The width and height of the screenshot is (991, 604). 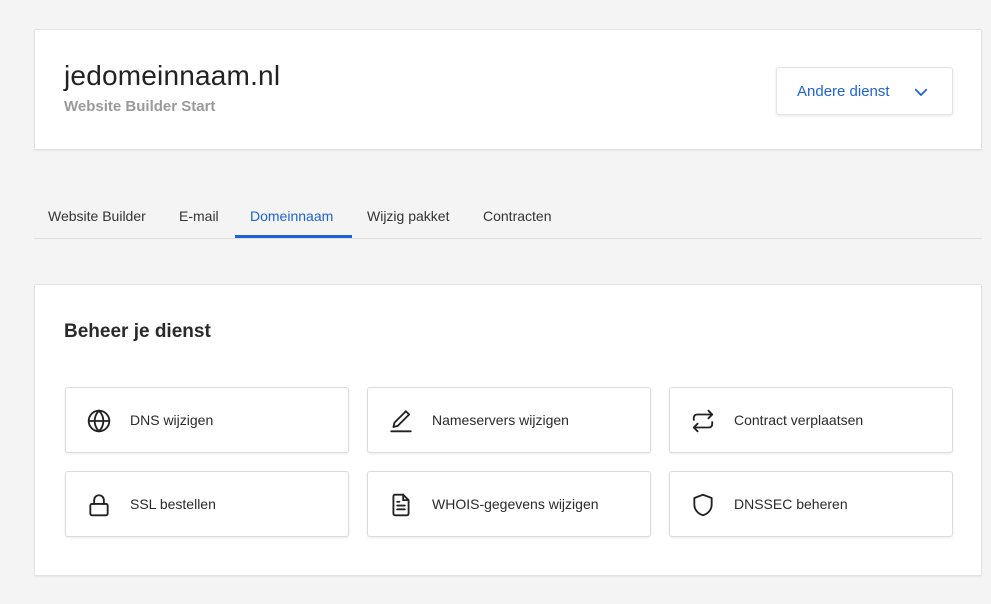 I want to click on tab-wijzig-pakket: Wijzig pakket, so click(x=408, y=216).